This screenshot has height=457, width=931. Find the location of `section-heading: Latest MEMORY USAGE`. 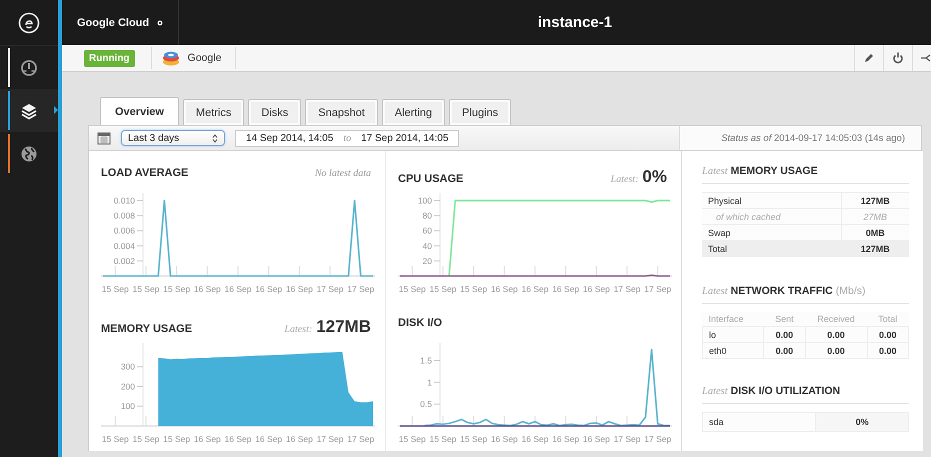

section-heading: Latest MEMORY USAGE is located at coordinates (805, 174).